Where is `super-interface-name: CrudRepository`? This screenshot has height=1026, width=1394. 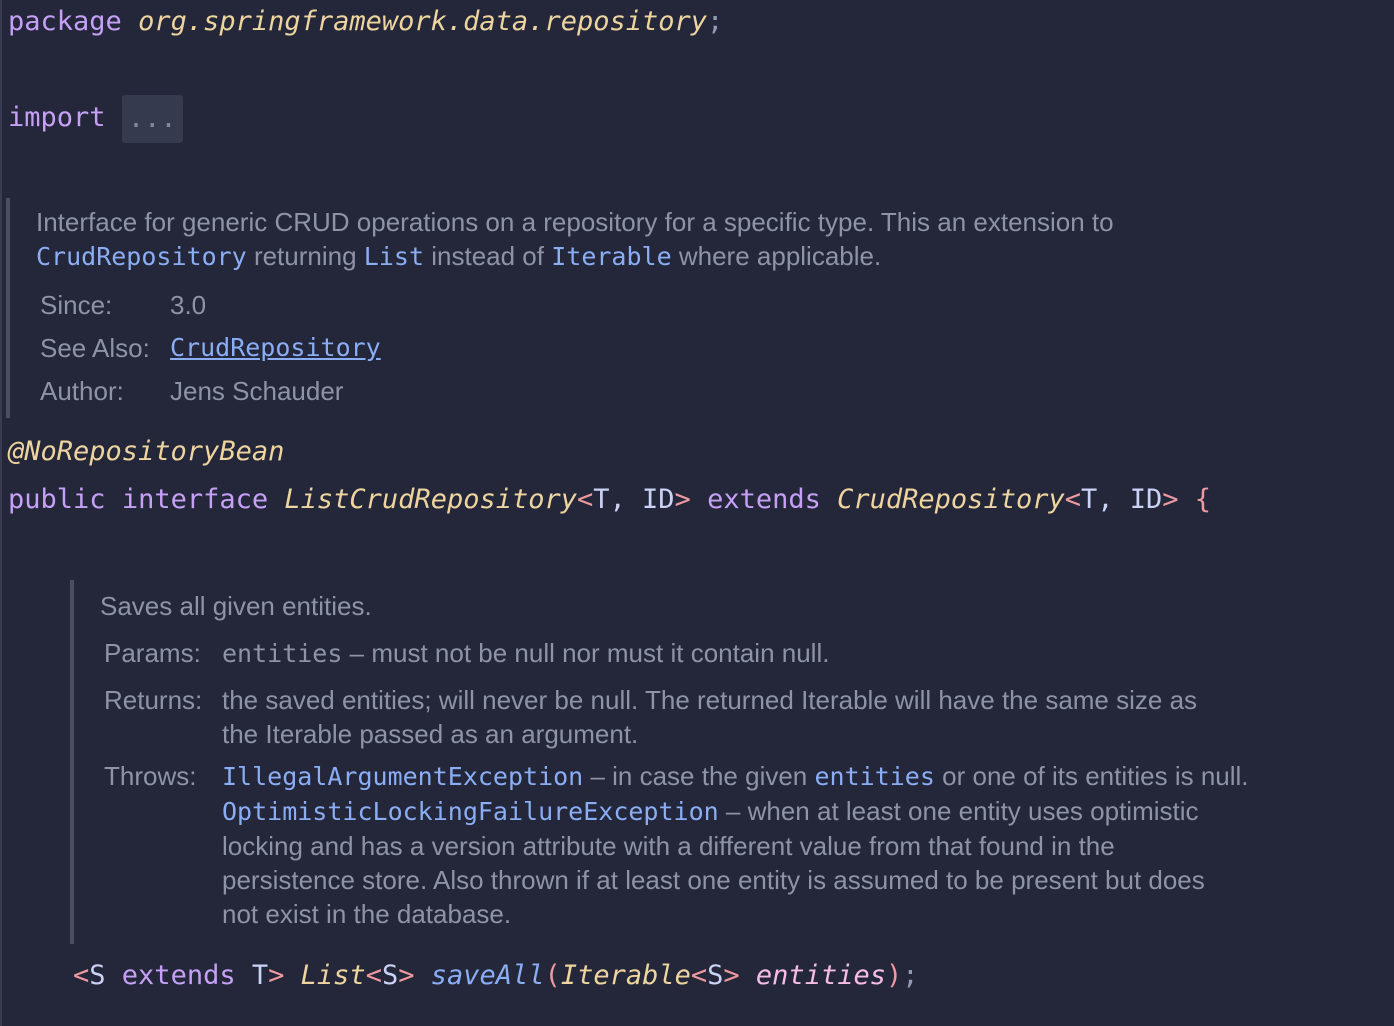
super-interface-name: CrudRepository is located at coordinates (951, 499).